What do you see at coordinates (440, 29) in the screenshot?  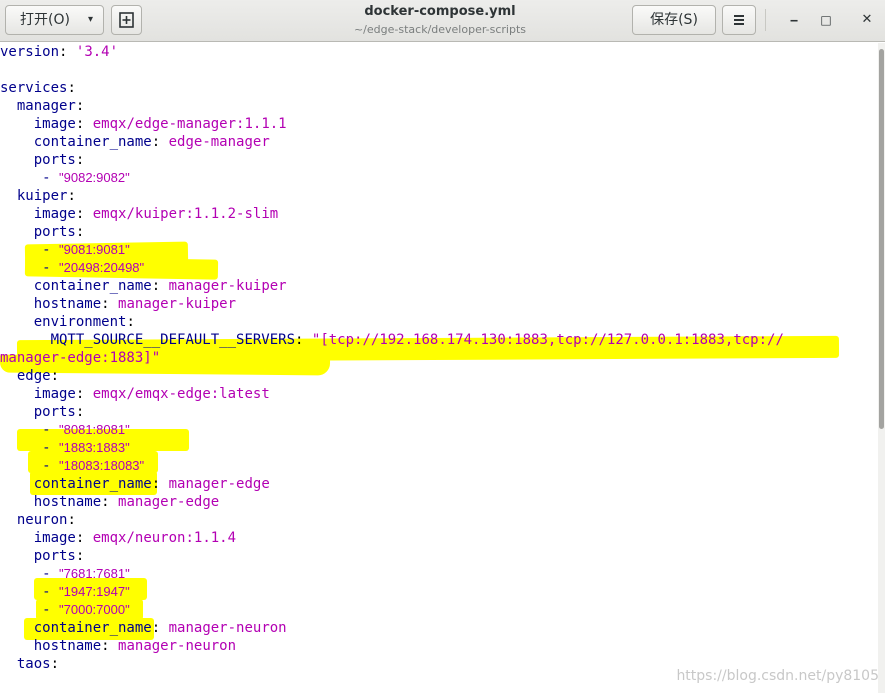 I see `document-path: ~/edge-stack/developer-scripts` at bounding box center [440, 29].